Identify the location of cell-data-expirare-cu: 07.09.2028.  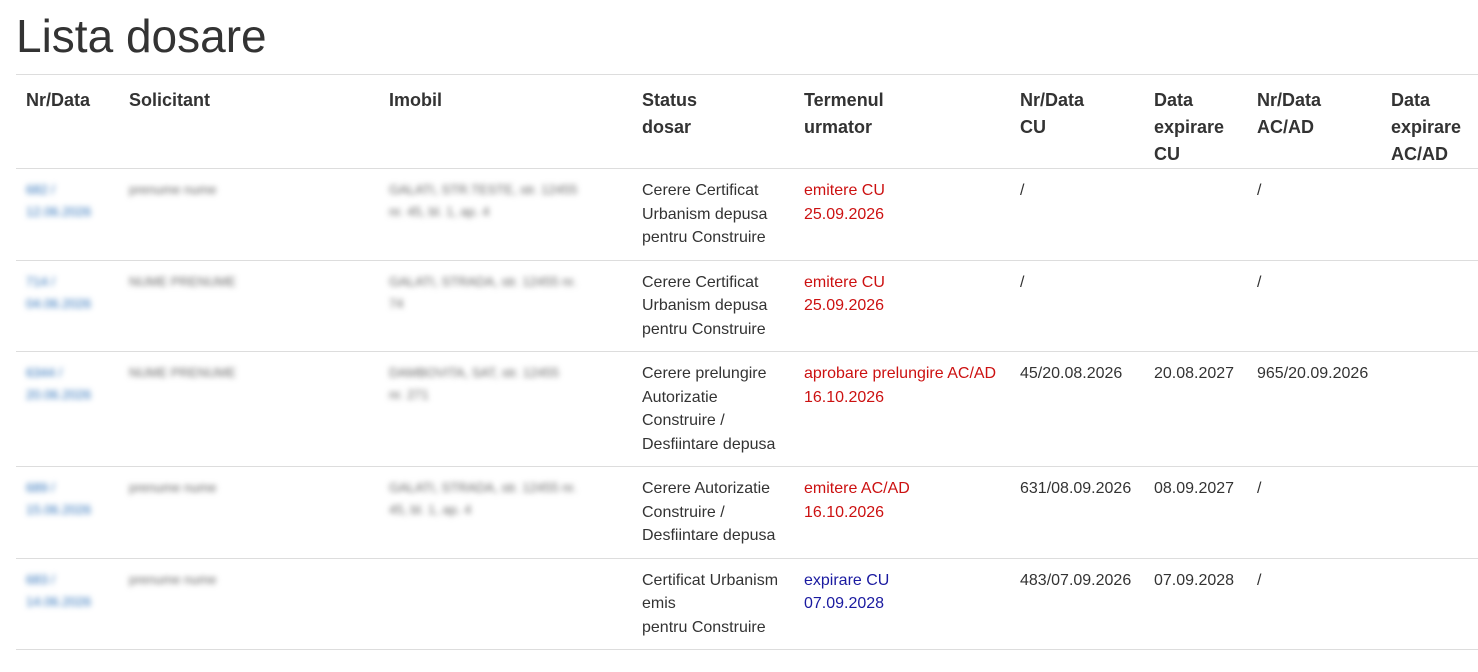
(1195, 604).